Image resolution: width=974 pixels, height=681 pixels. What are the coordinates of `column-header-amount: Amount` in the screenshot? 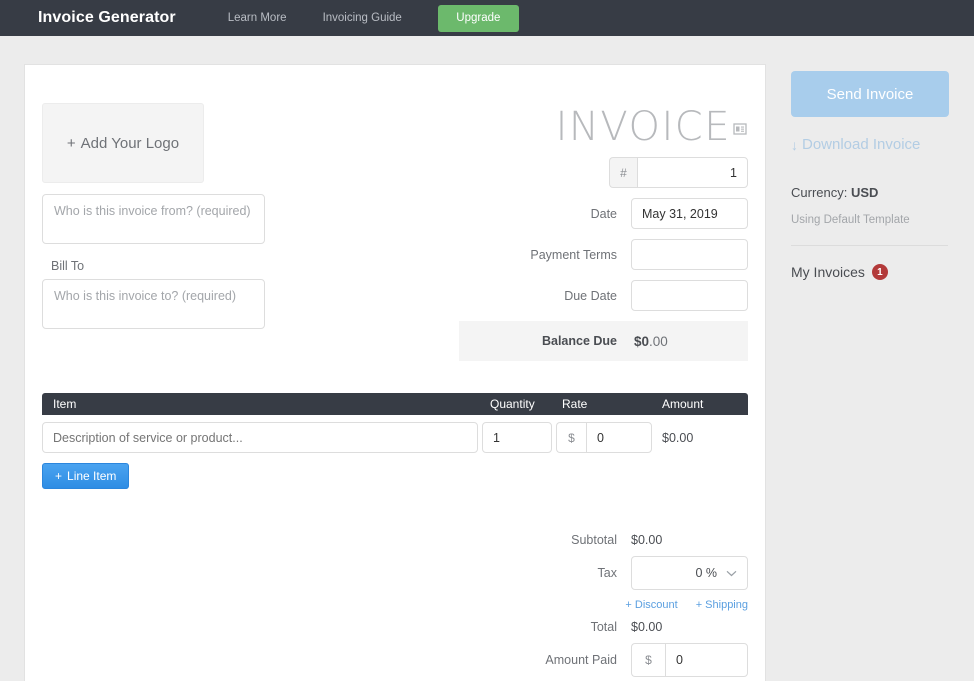 It's located at (683, 404).